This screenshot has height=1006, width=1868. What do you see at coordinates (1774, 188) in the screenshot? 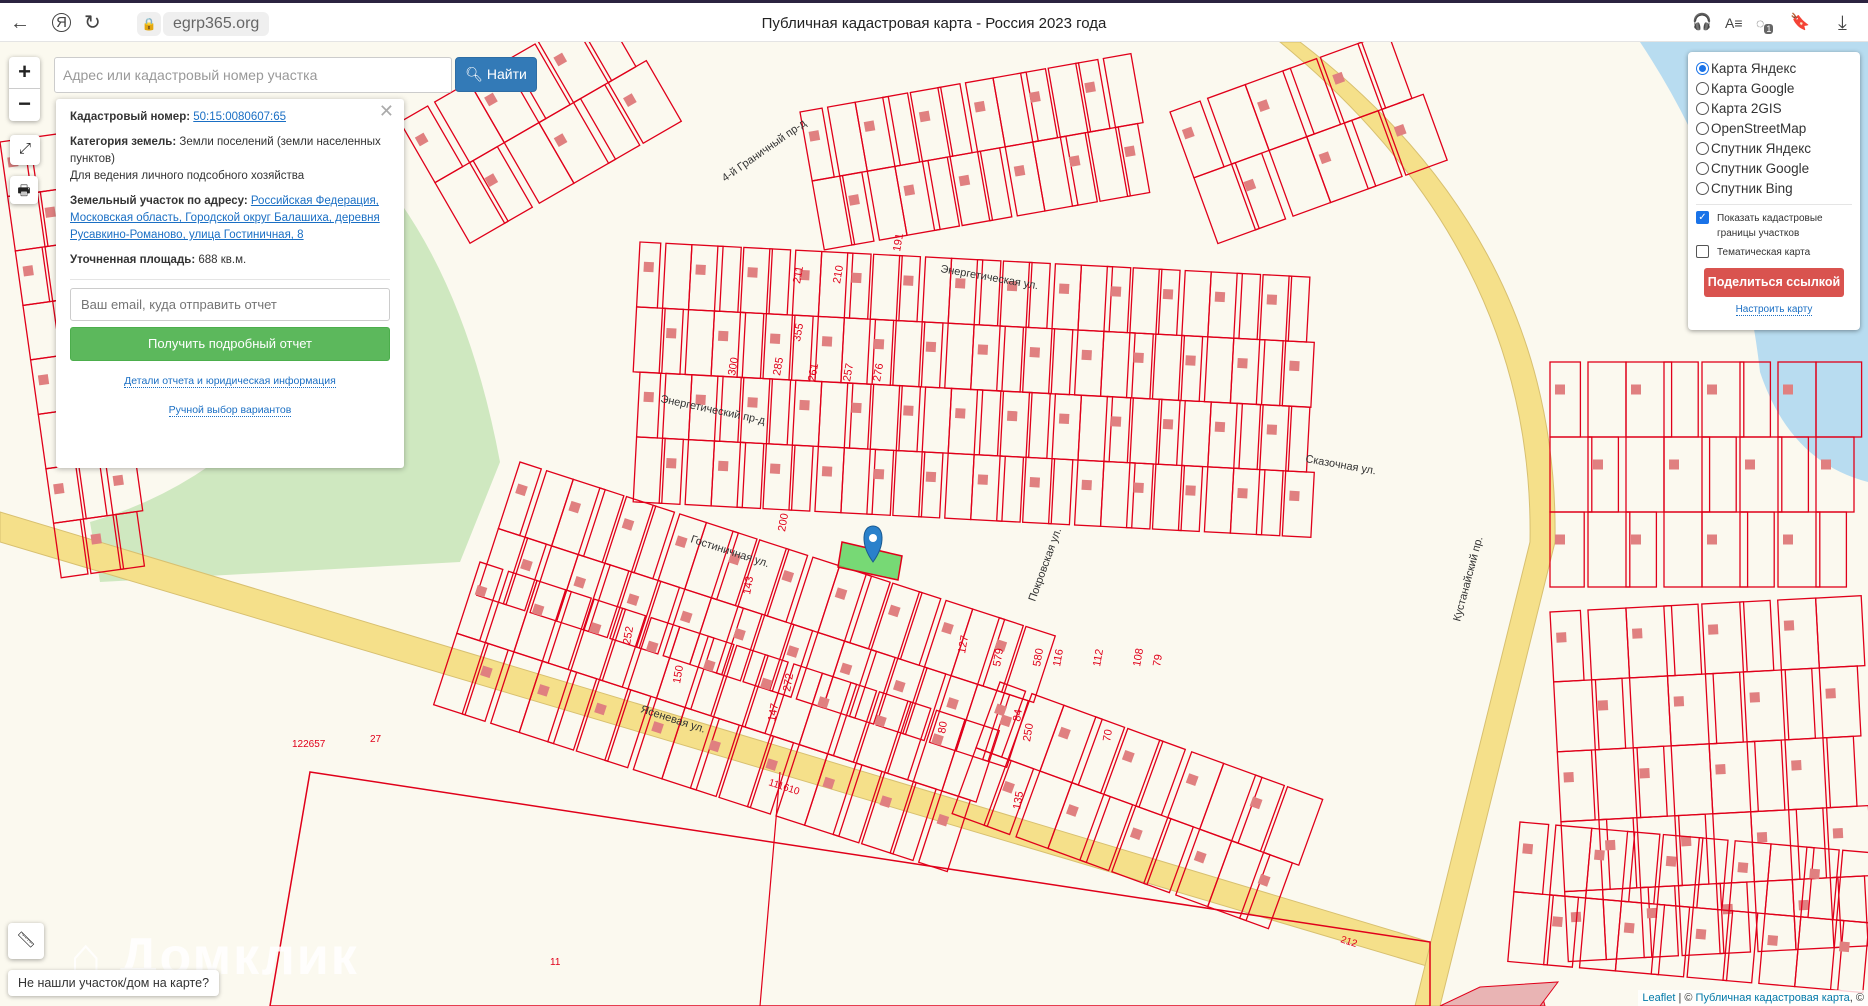
I see `layer-option: Спутник Bing` at bounding box center [1774, 188].